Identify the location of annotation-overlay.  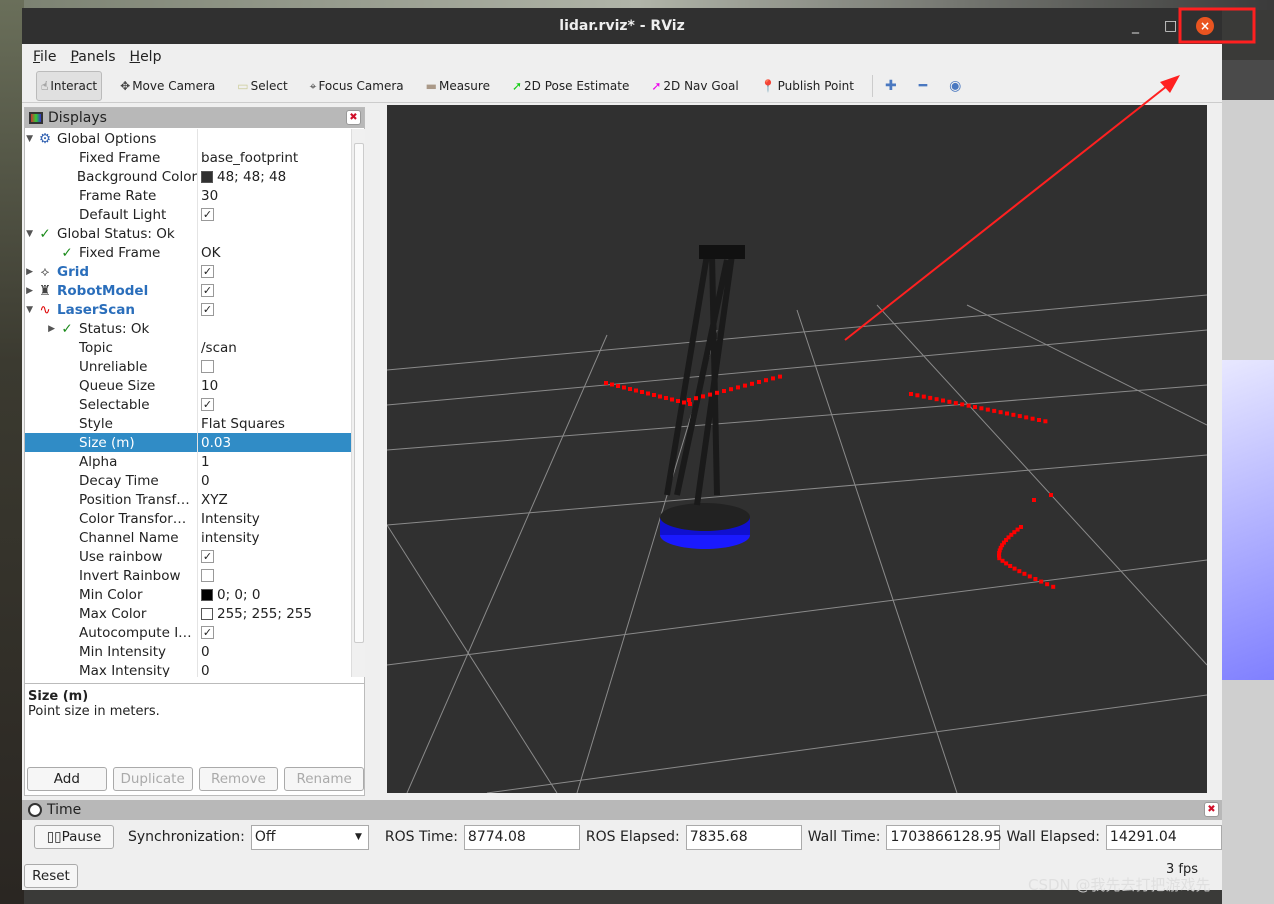
(1050, 174).